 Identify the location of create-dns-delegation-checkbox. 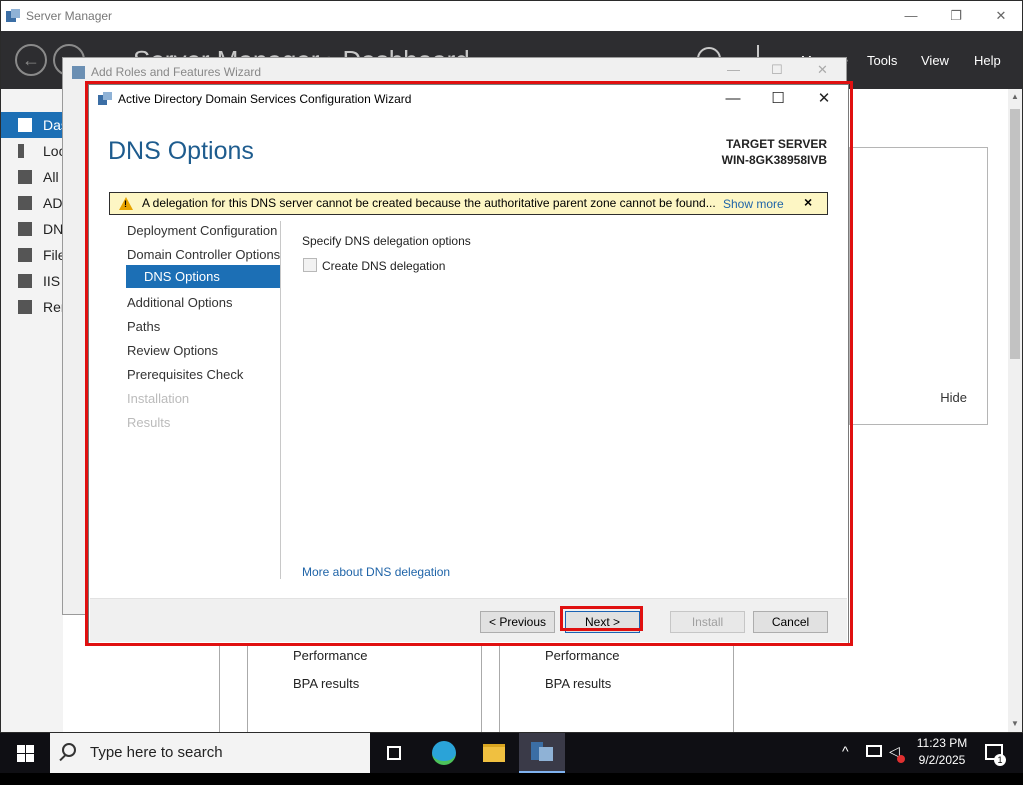
(310, 265).